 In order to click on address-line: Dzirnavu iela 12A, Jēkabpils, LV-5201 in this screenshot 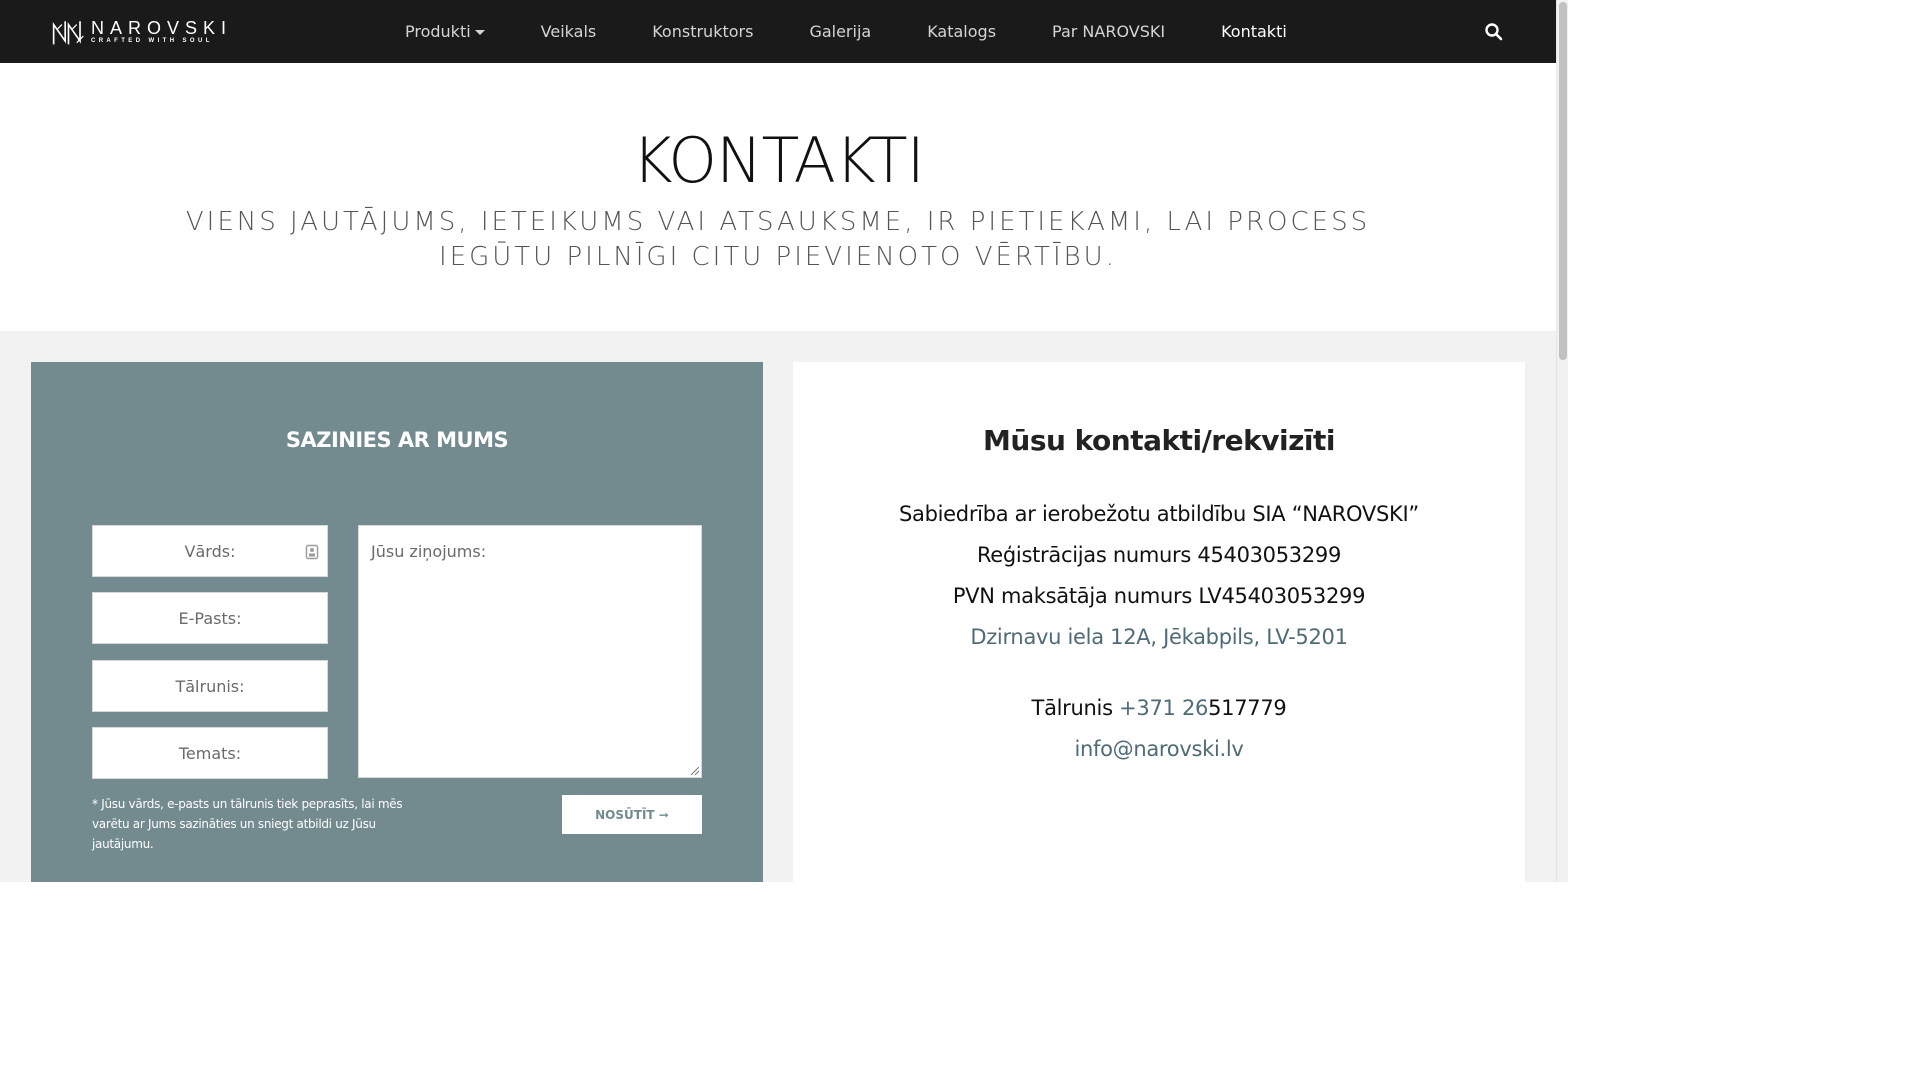, I will do `click(1159, 637)`.